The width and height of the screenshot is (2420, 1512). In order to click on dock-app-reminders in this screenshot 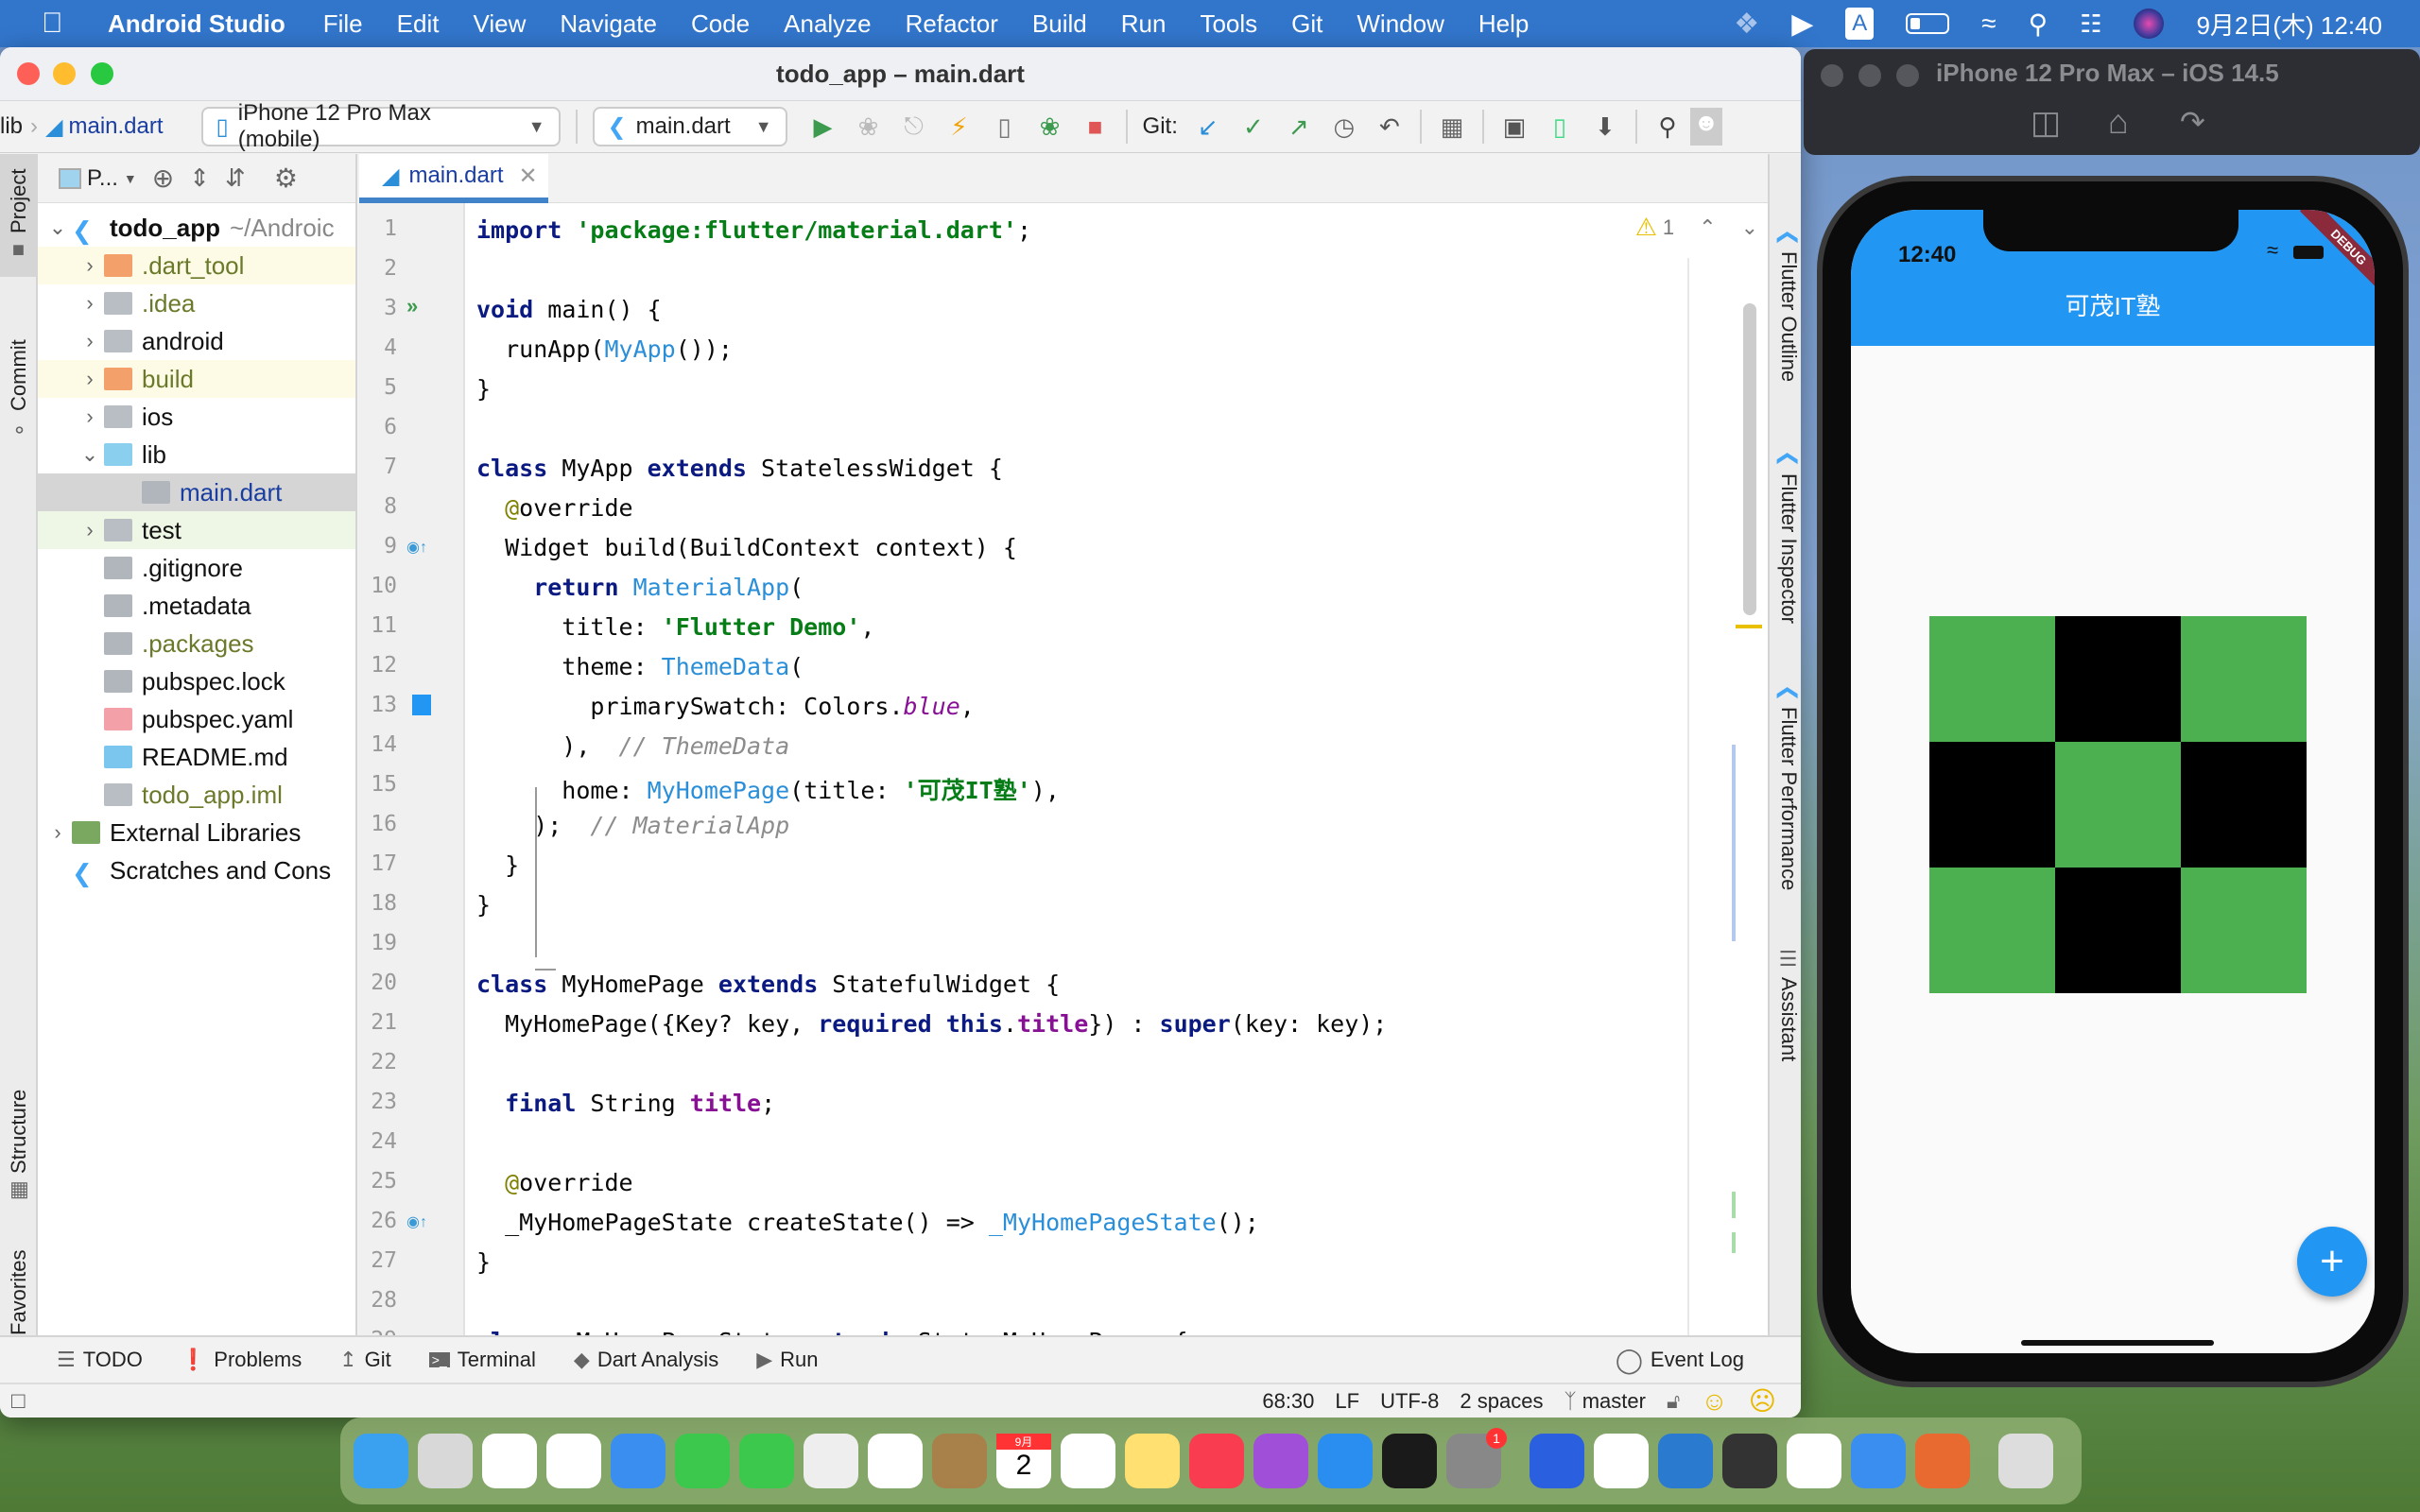, I will do `click(1088, 1461)`.